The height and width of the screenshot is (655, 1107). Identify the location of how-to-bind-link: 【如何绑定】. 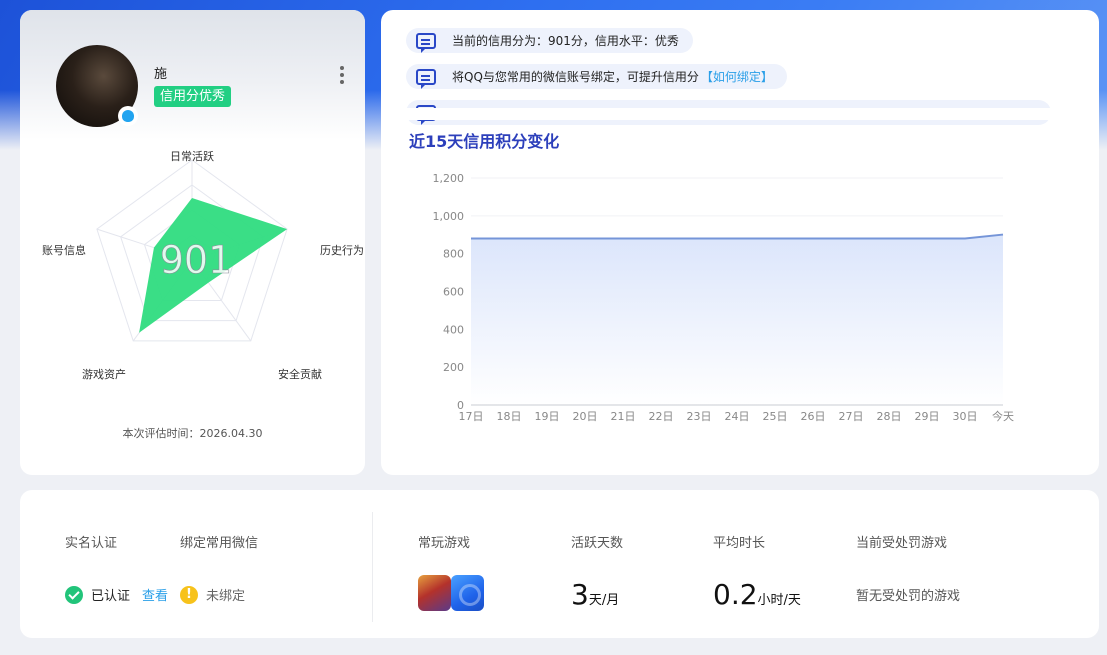
(737, 76).